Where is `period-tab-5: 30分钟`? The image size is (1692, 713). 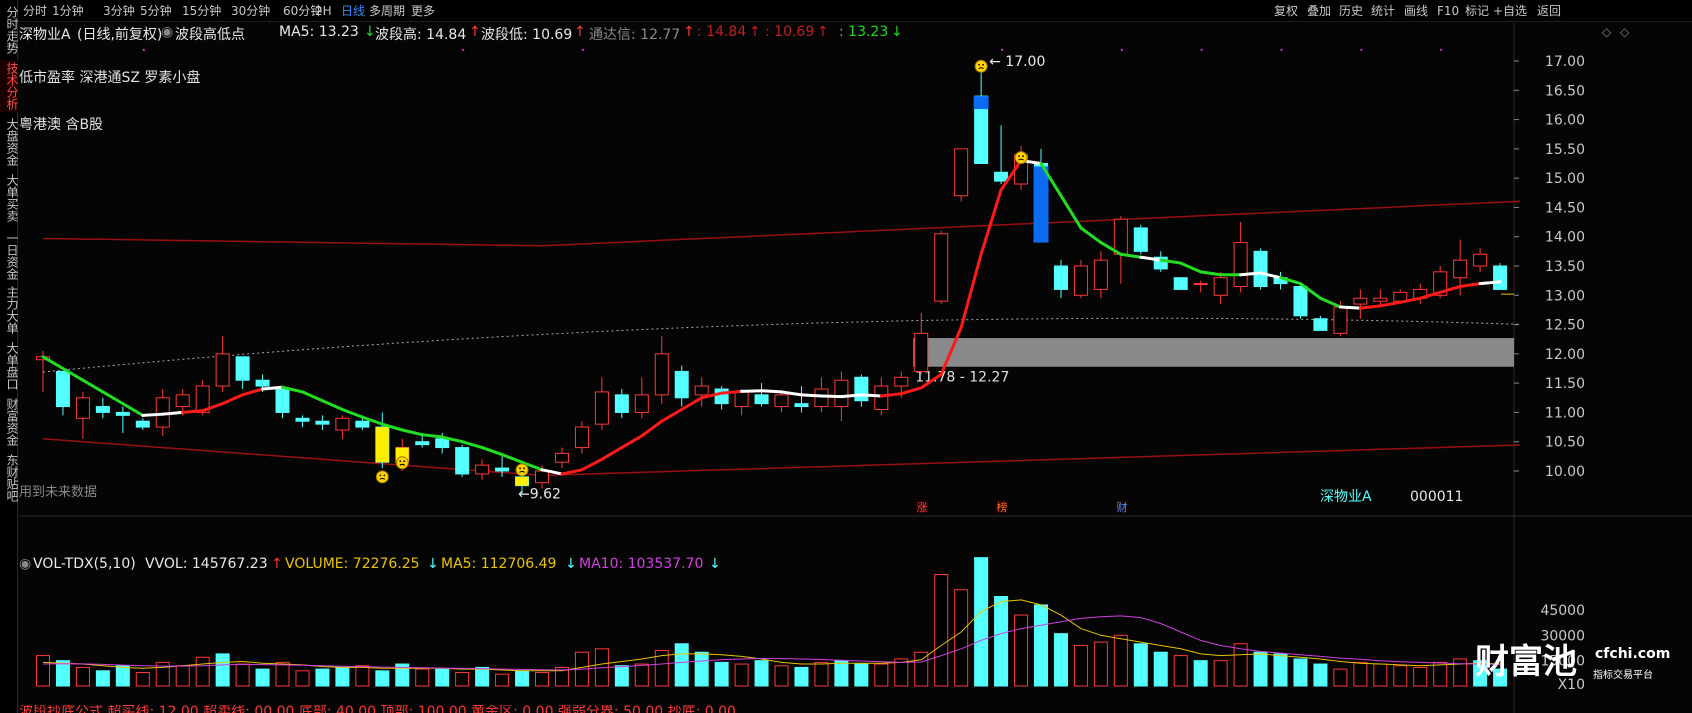
period-tab-5: 30分钟 is located at coordinates (250, 11).